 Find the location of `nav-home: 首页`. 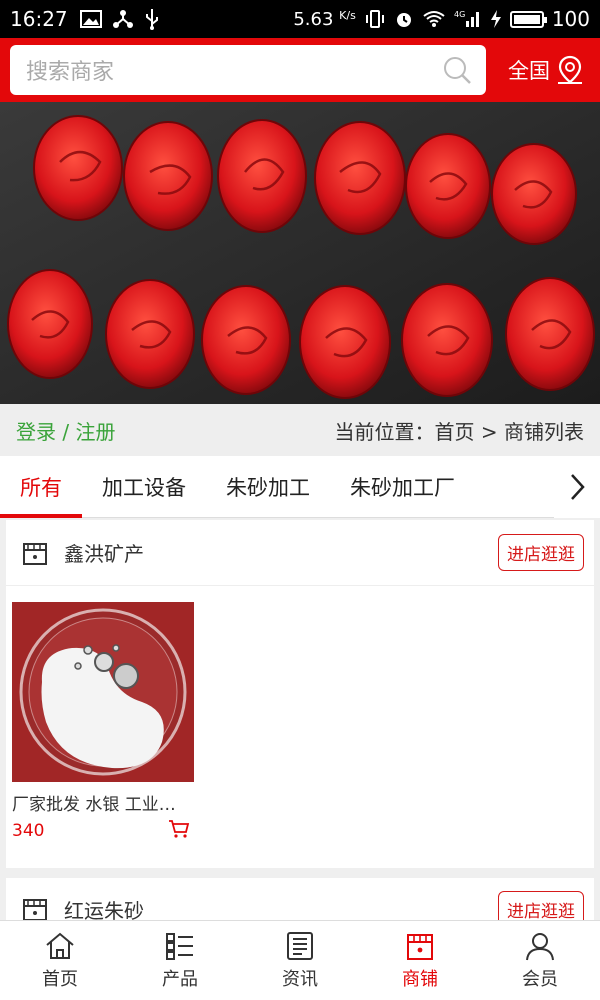

nav-home: 首页 is located at coordinates (60, 960).